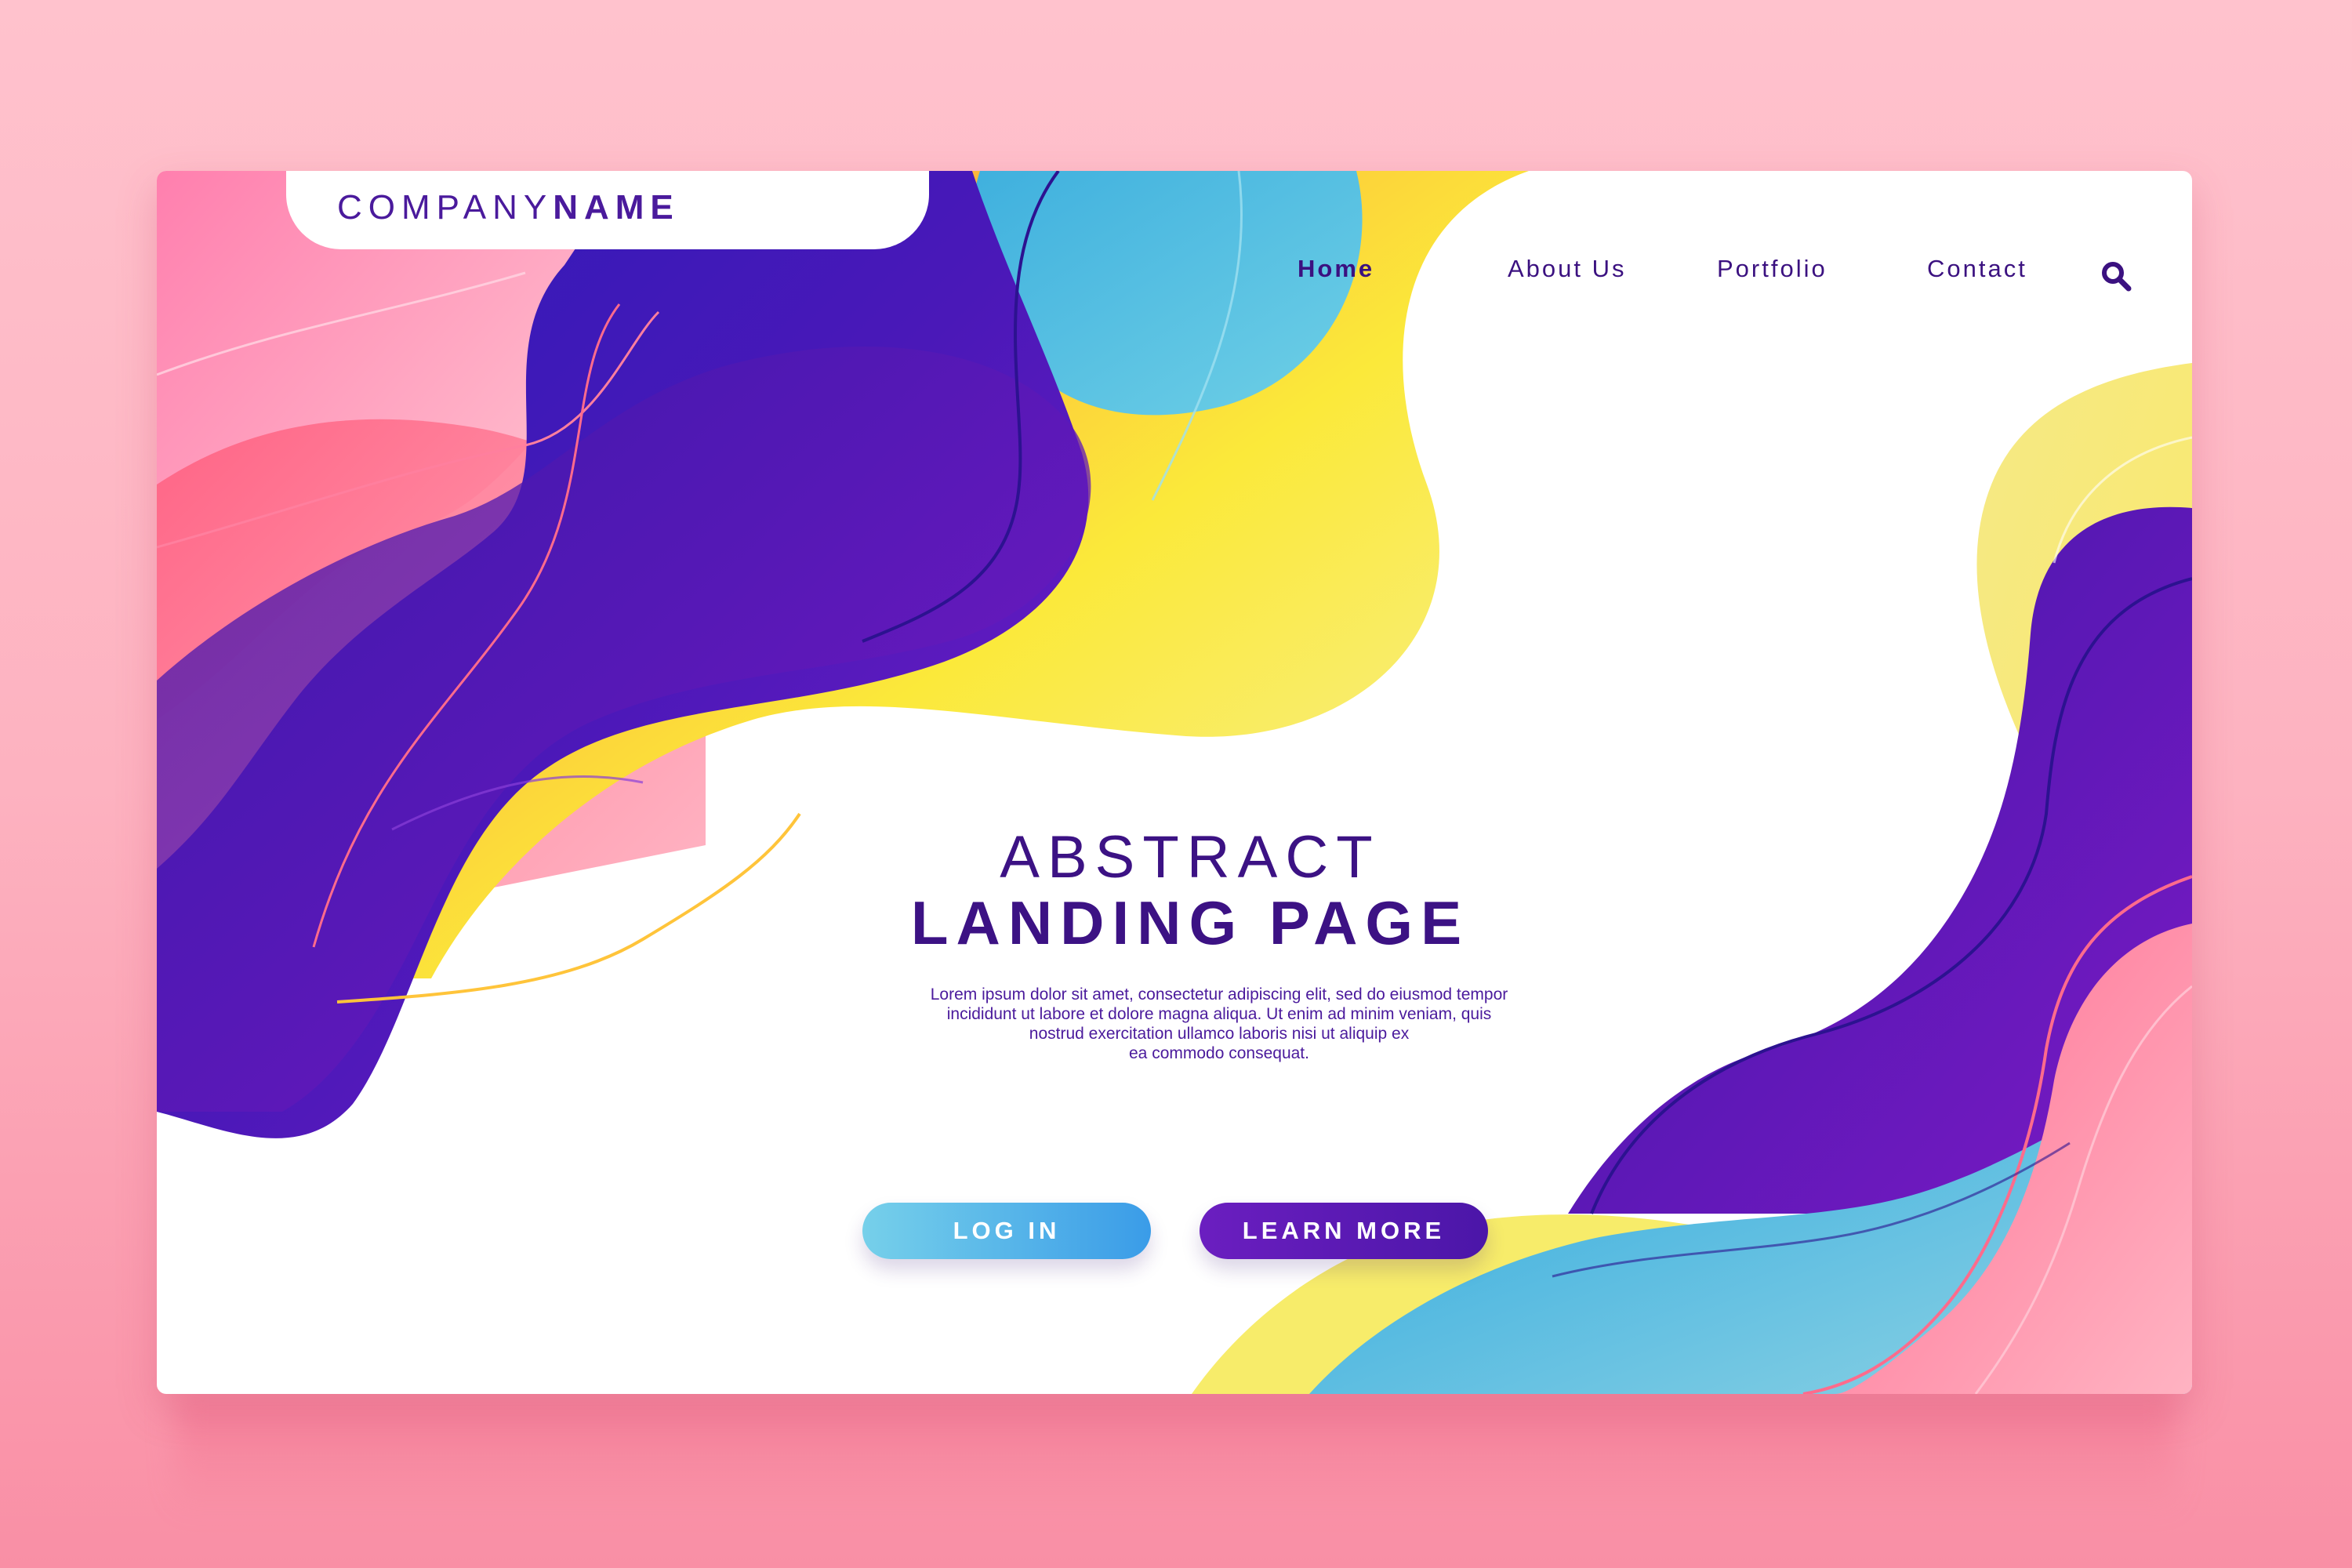 The height and width of the screenshot is (1568, 2352). I want to click on card-shadow, so click(1176, 1454).